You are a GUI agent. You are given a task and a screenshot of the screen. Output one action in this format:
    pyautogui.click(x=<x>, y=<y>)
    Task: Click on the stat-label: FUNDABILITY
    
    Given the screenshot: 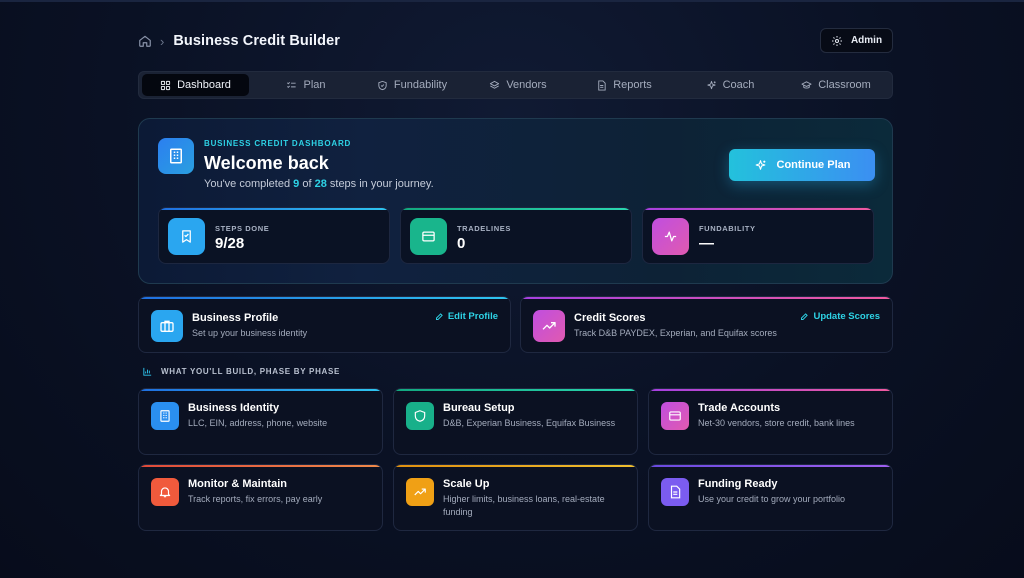 What is the action you would take?
    pyautogui.click(x=727, y=228)
    